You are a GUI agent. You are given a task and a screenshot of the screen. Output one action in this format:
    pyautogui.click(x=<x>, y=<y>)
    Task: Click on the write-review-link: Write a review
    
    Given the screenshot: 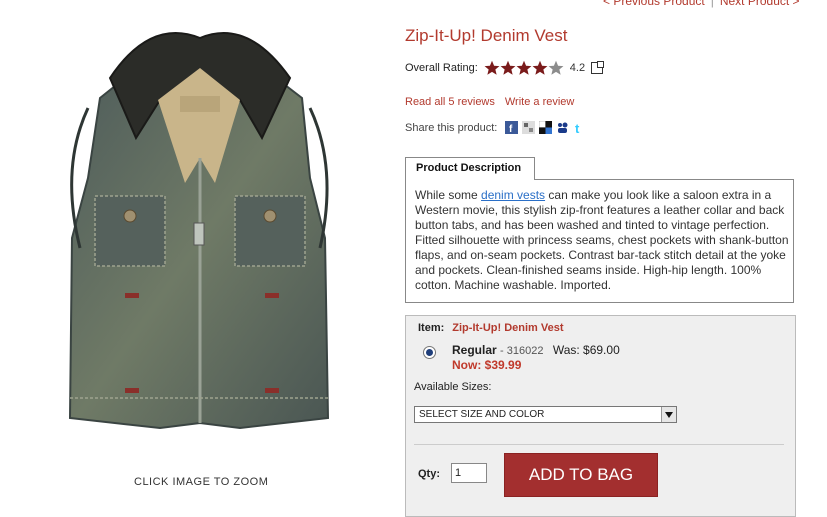 What is the action you would take?
    pyautogui.click(x=539, y=102)
    